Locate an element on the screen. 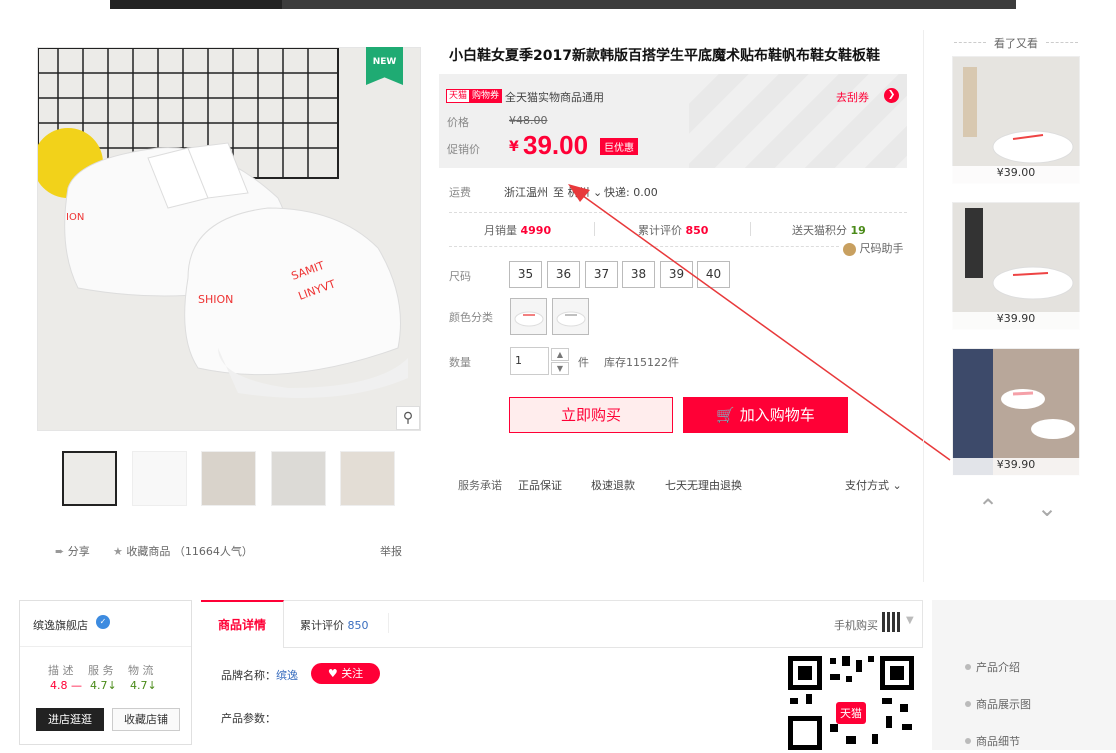 The width and height of the screenshot is (1116, 753). params-title: 产品参数： is located at coordinates (248, 718).